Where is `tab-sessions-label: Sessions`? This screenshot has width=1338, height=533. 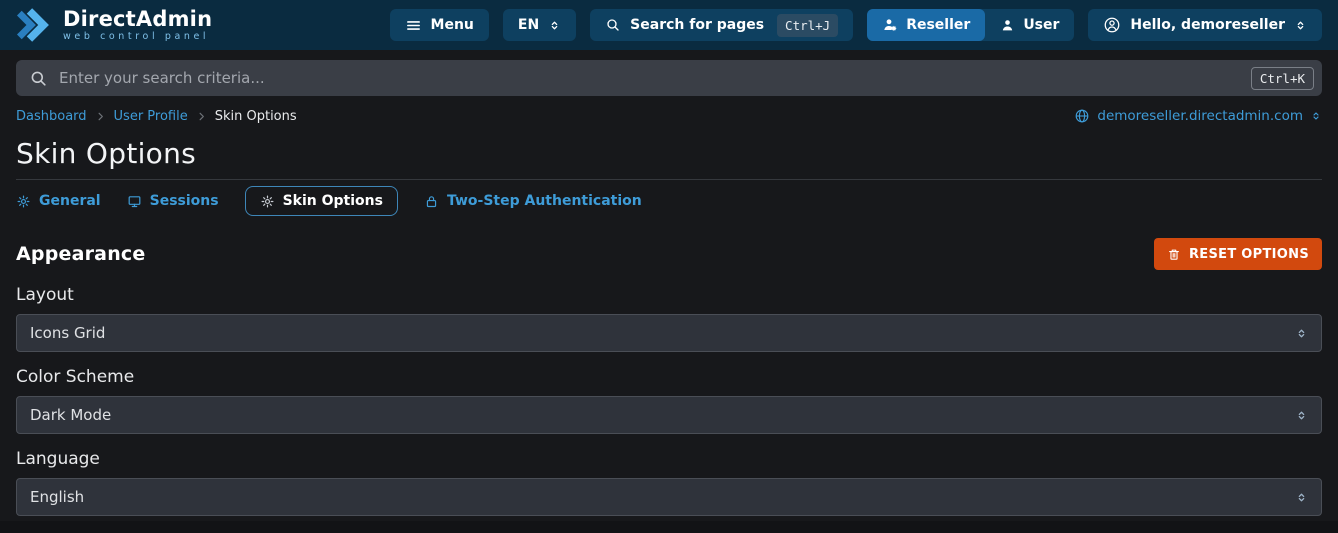 tab-sessions-label: Sessions is located at coordinates (184, 201).